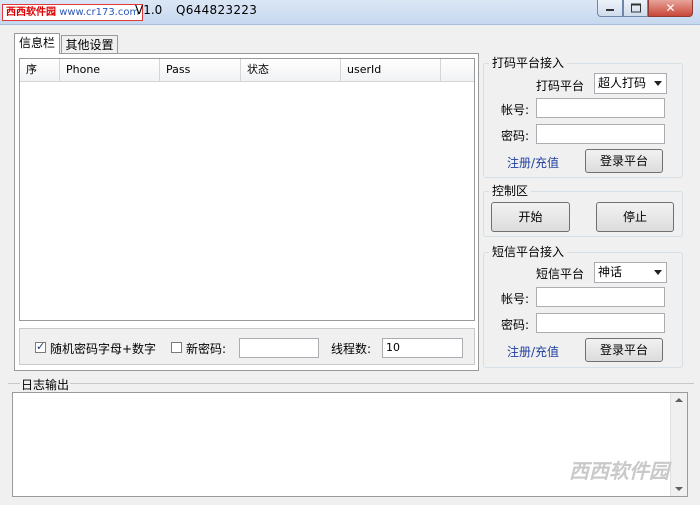 This screenshot has height=505, width=700. Describe the element at coordinates (600, 134) in the screenshot. I see `captcha-password-input` at that location.